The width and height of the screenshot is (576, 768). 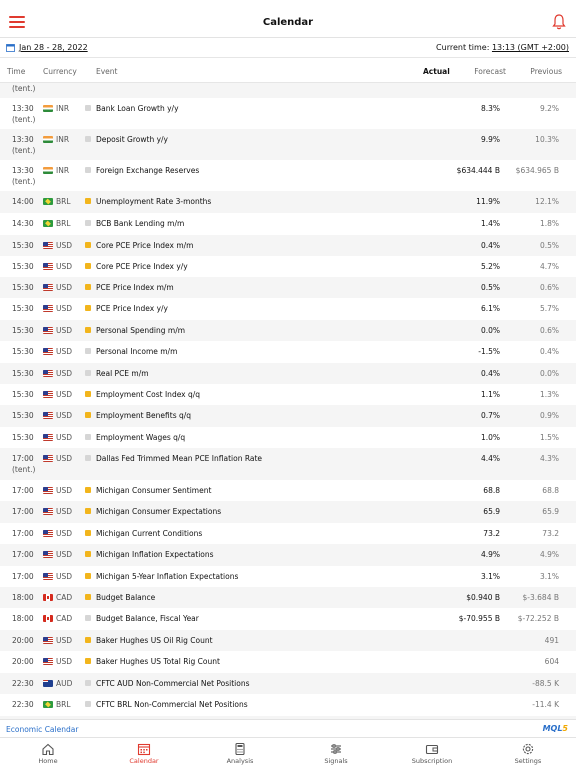 What do you see at coordinates (288, 245) in the screenshot?
I see `table-row: 15:30 USD Core PCE Price Index m/m 0.4% 0.5%` at bounding box center [288, 245].